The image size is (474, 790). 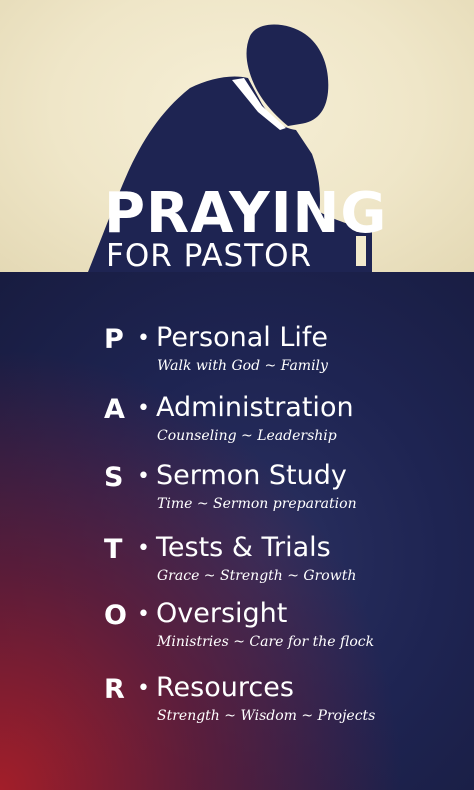 I want to click on item-heading: Tests & Trials, so click(x=243, y=547).